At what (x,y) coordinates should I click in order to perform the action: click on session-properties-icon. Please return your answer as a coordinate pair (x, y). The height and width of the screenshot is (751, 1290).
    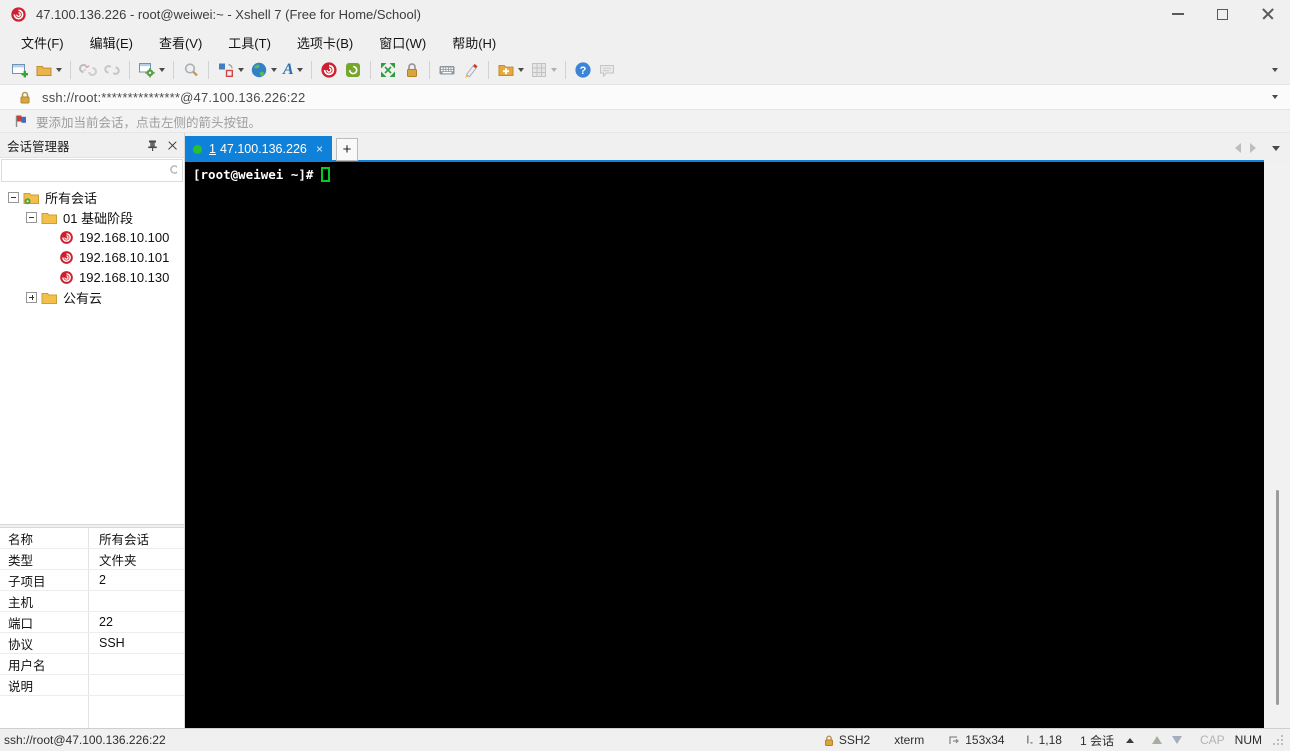
    Looking at the image, I should click on (147, 70).